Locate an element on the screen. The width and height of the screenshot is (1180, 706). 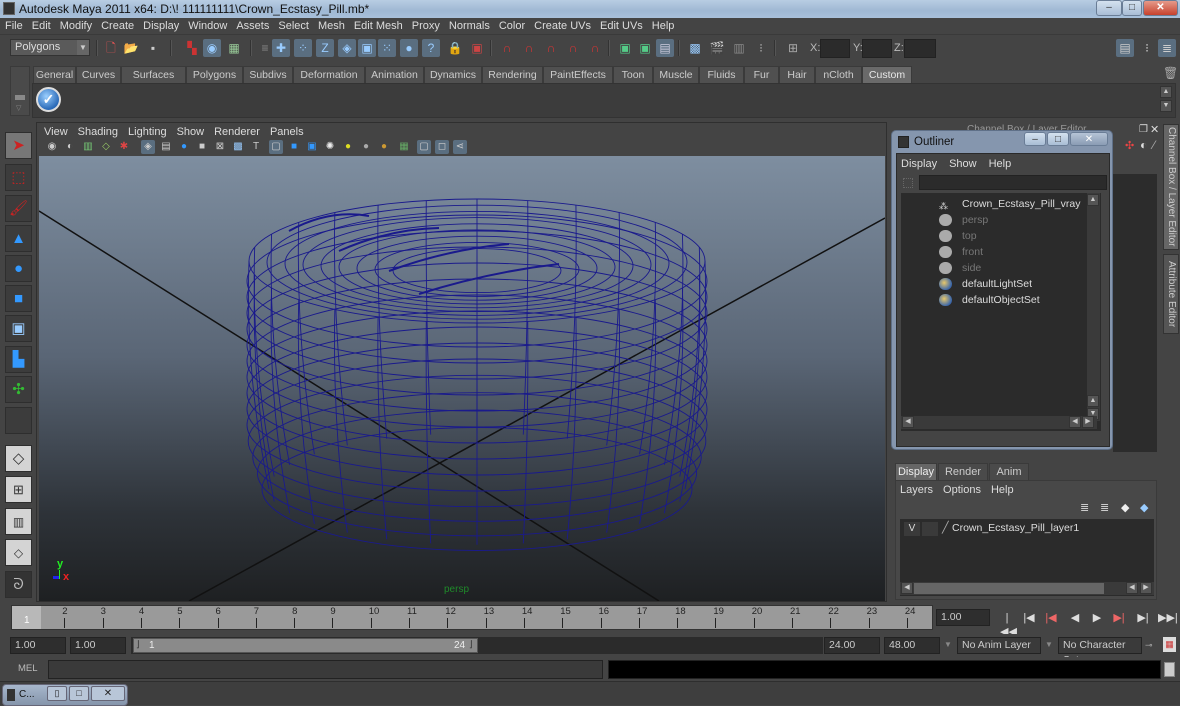
outliner-item: top is located at coordinates (998, 236).